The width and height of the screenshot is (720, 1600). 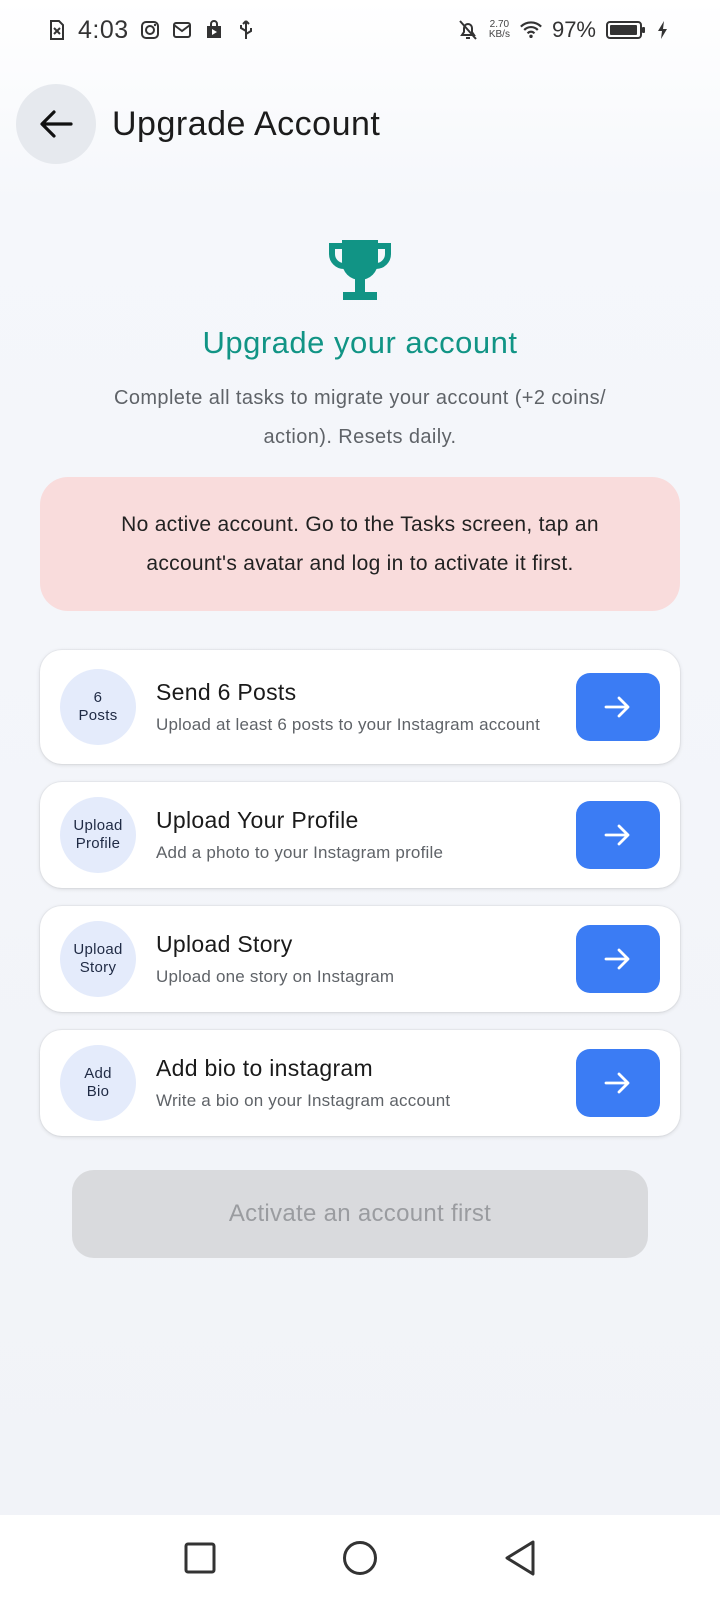 I want to click on arrow-left-icon, so click(x=56, y=124).